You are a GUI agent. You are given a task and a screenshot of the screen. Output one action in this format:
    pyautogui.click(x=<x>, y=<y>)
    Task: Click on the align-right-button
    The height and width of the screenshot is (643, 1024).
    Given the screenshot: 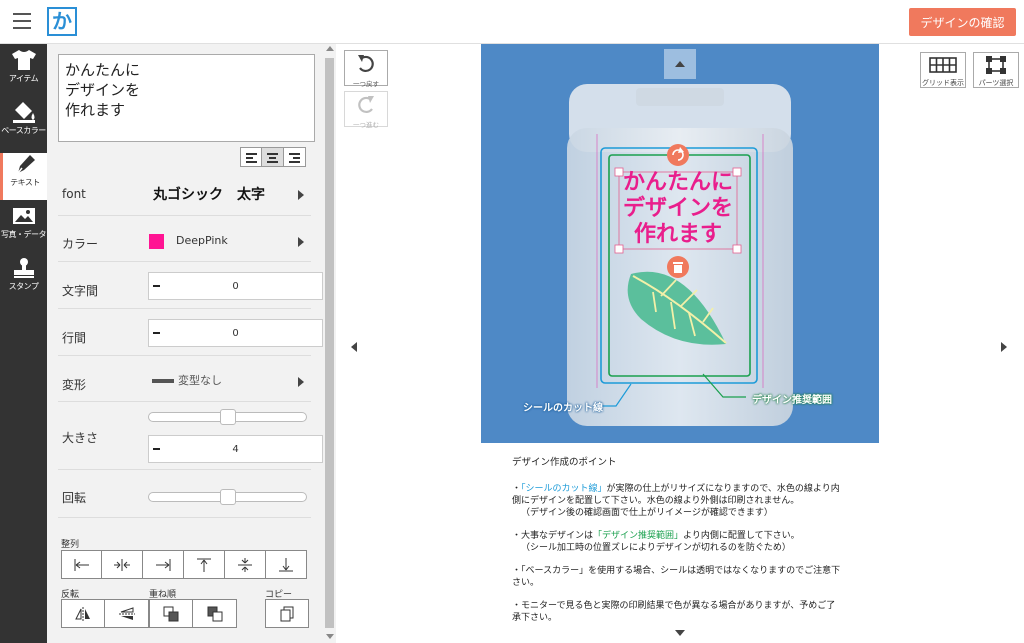 What is the action you would take?
    pyautogui.click(x=295, y=157)
    